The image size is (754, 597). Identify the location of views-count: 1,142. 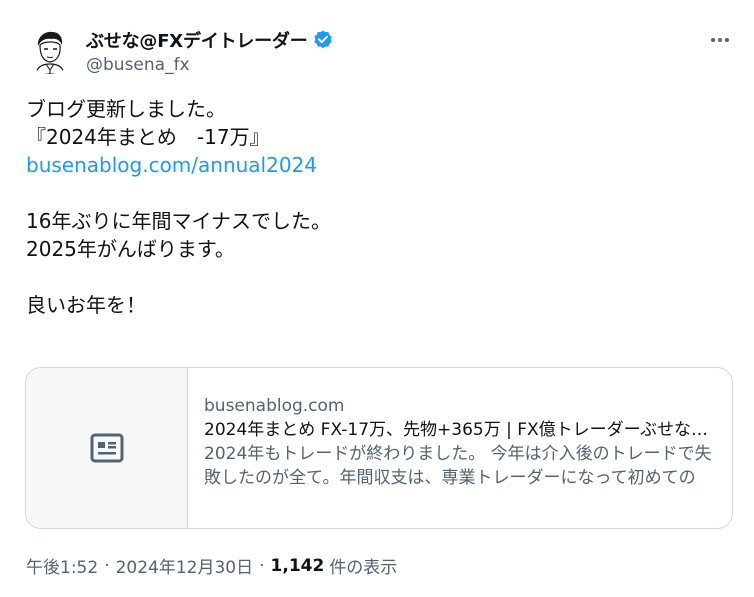
(298, 566).